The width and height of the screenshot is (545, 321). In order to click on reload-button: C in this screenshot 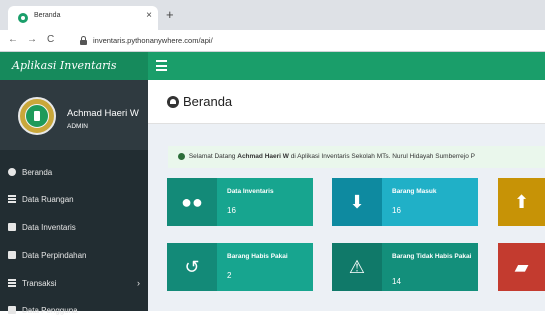, I will do `click(50, 39)`.